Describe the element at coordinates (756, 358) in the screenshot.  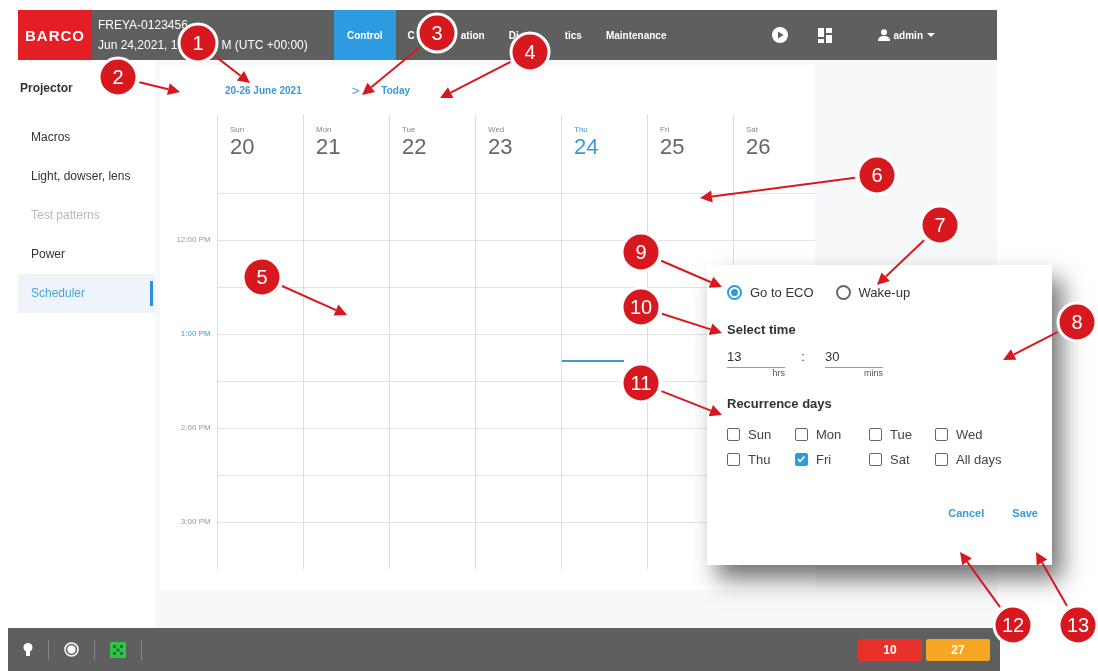
I see `hours-field: 13` at that location.